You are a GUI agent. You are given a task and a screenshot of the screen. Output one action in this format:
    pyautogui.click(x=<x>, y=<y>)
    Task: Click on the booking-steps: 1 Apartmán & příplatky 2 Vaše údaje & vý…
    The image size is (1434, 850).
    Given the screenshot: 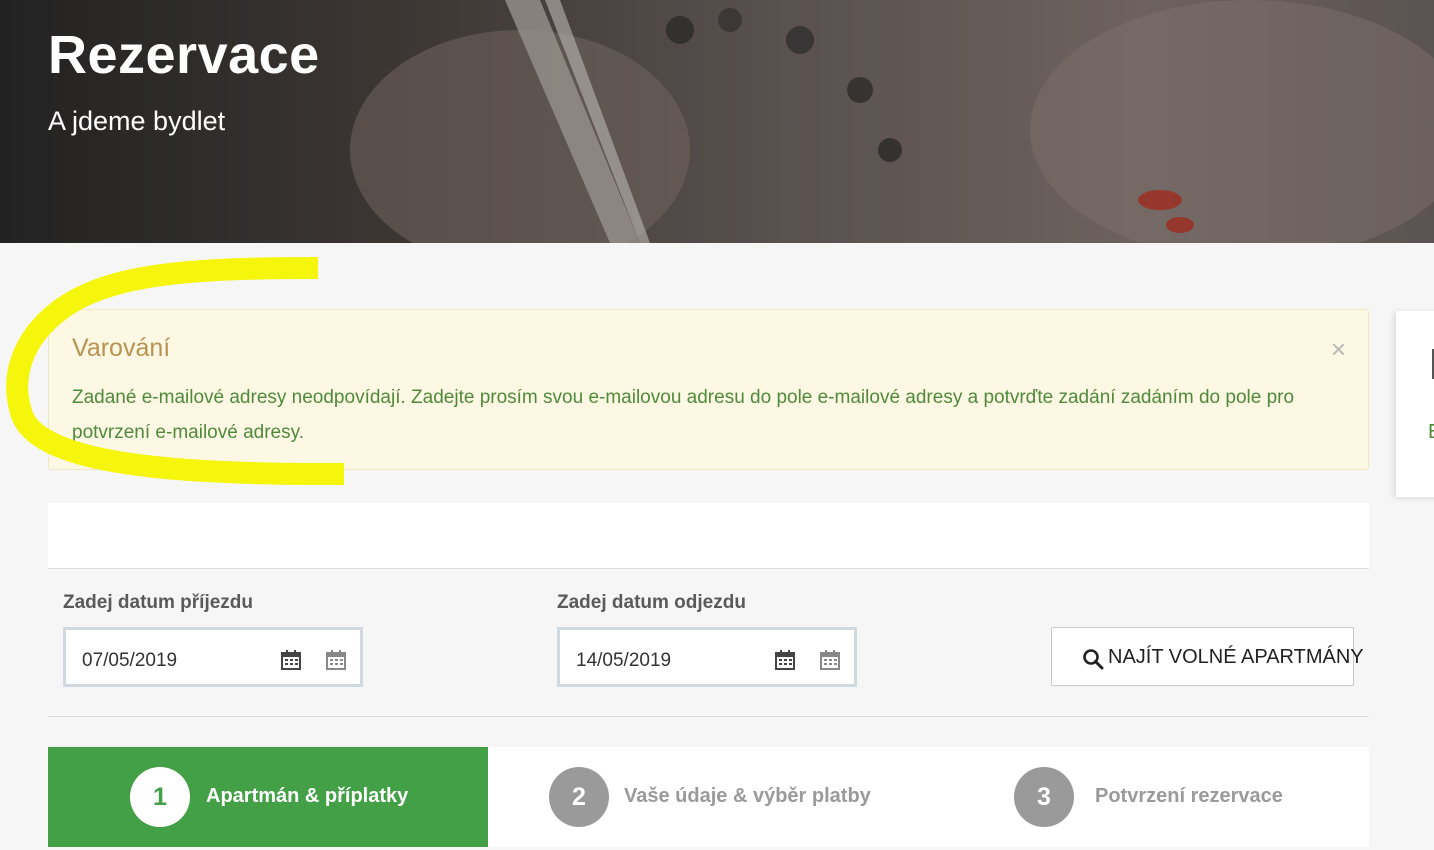 What is the action you would take?
    pyautogui.click(x=708, y=797)
    